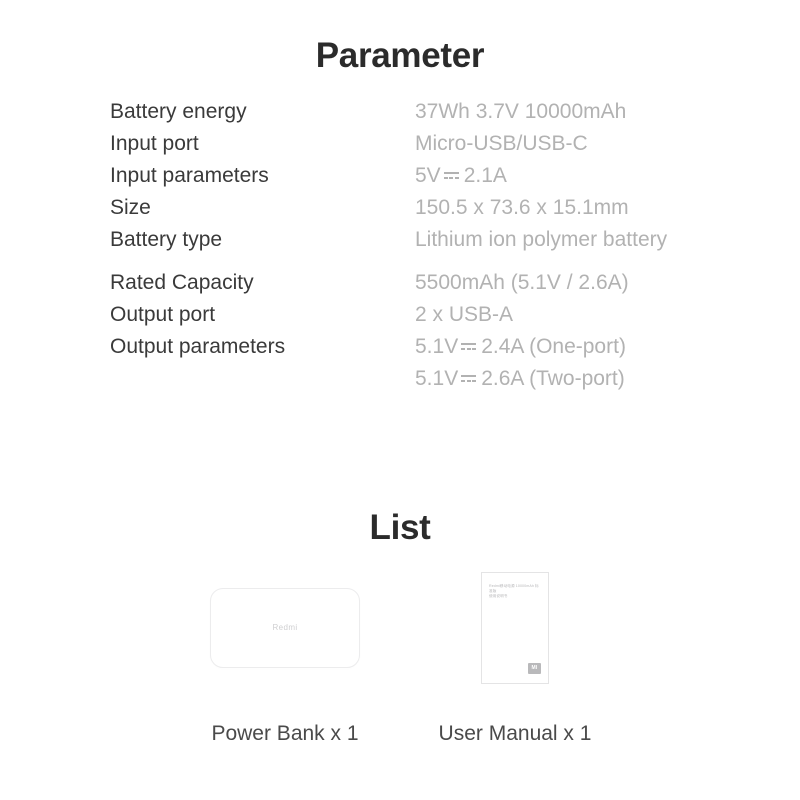  Describe the element at coordinates (285, 733) in the screenshot. I see `list-item-caption: Power Bank x 1` at that location.